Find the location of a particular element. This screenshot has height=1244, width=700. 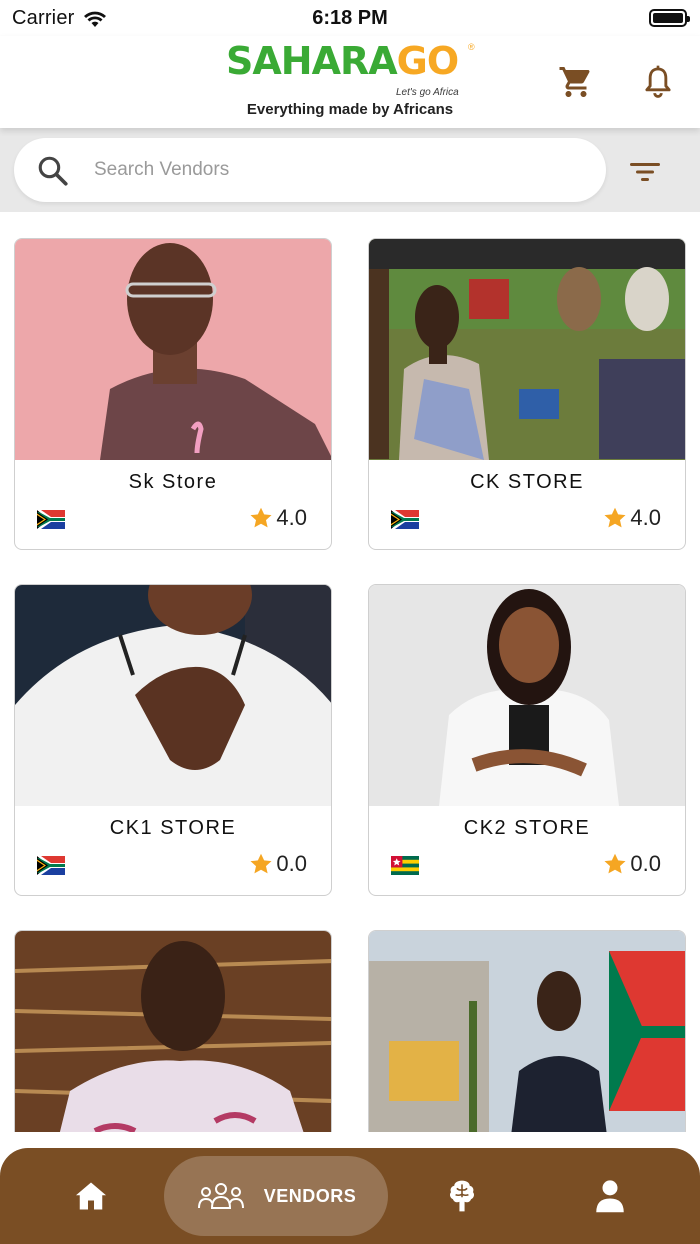

status-time: 6:18 PM is located at coordinates (350, 18).